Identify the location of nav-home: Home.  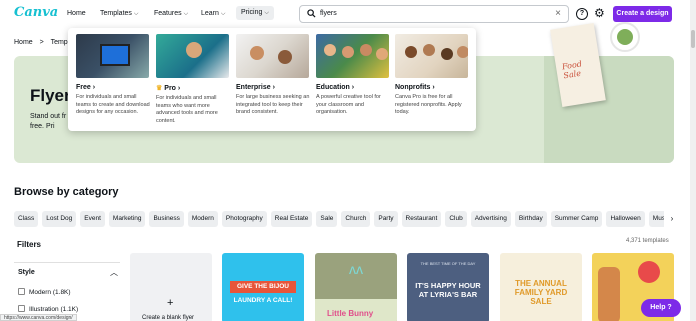
(76, 13).